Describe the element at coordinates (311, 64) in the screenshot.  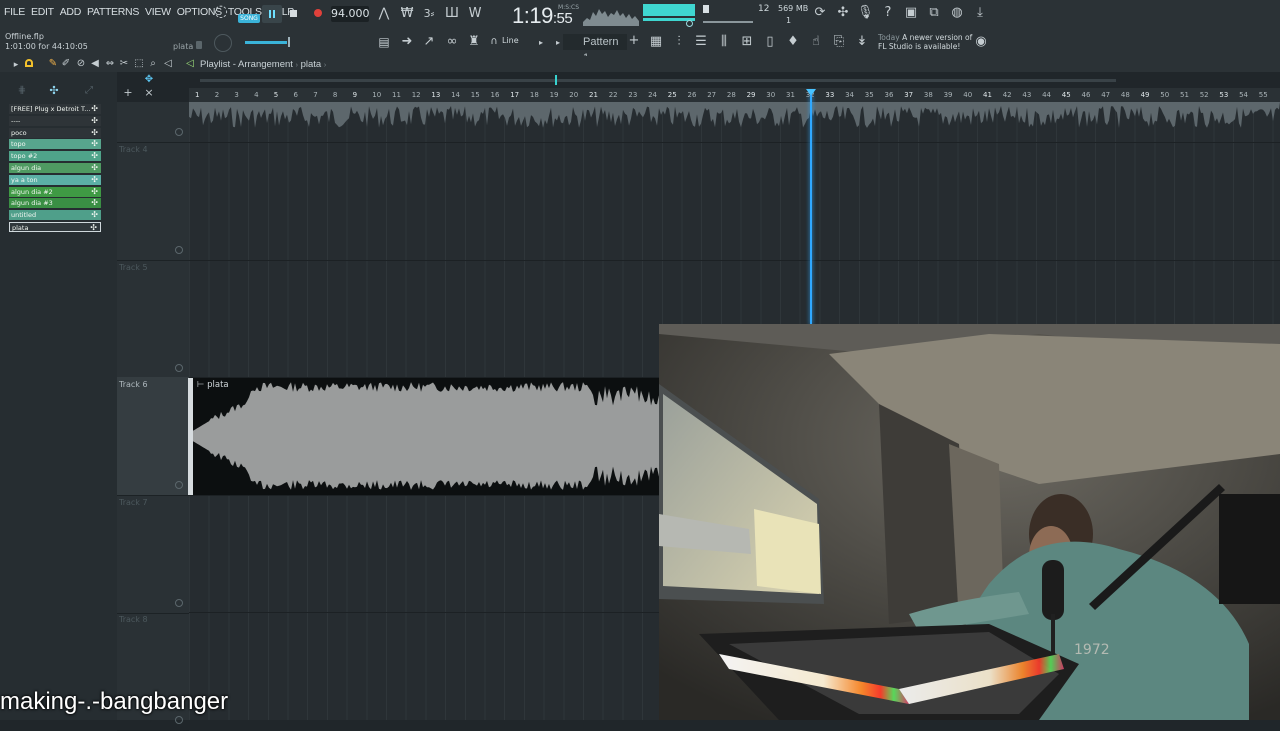
I see `playlist-current: plata` at that location.